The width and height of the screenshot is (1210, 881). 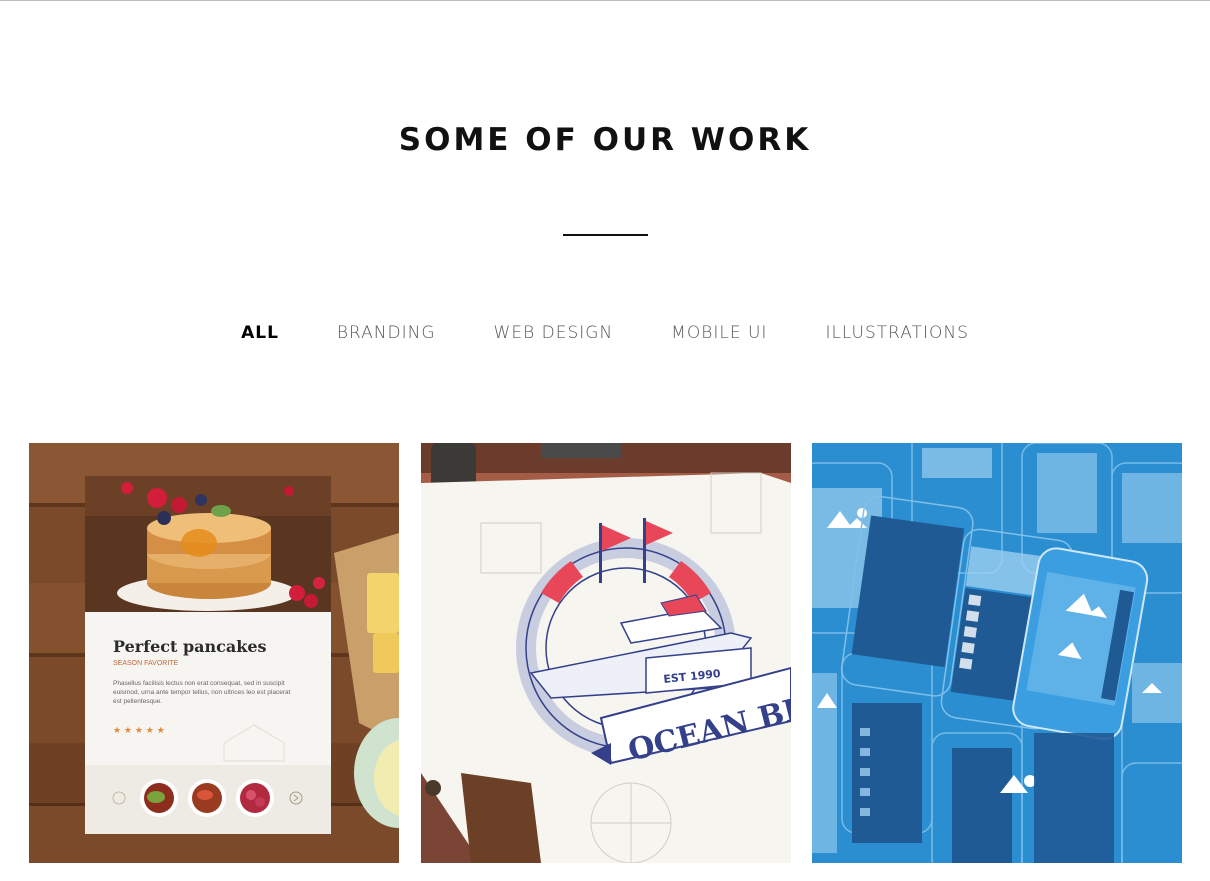 I want to click on top-border, so click(x=605, y=0).